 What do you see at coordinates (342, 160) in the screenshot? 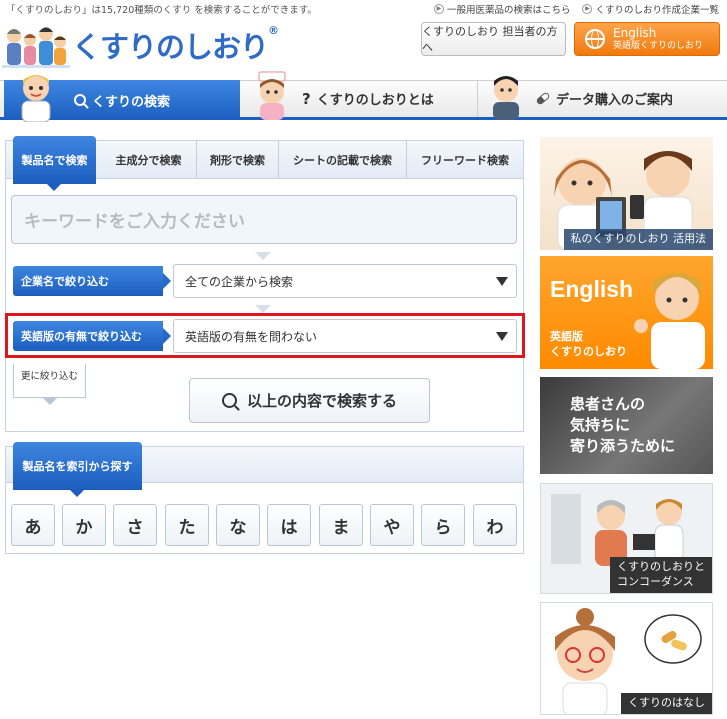
I see `tab-sheet: シートの記載で検索` at bounding box center [342, 160].